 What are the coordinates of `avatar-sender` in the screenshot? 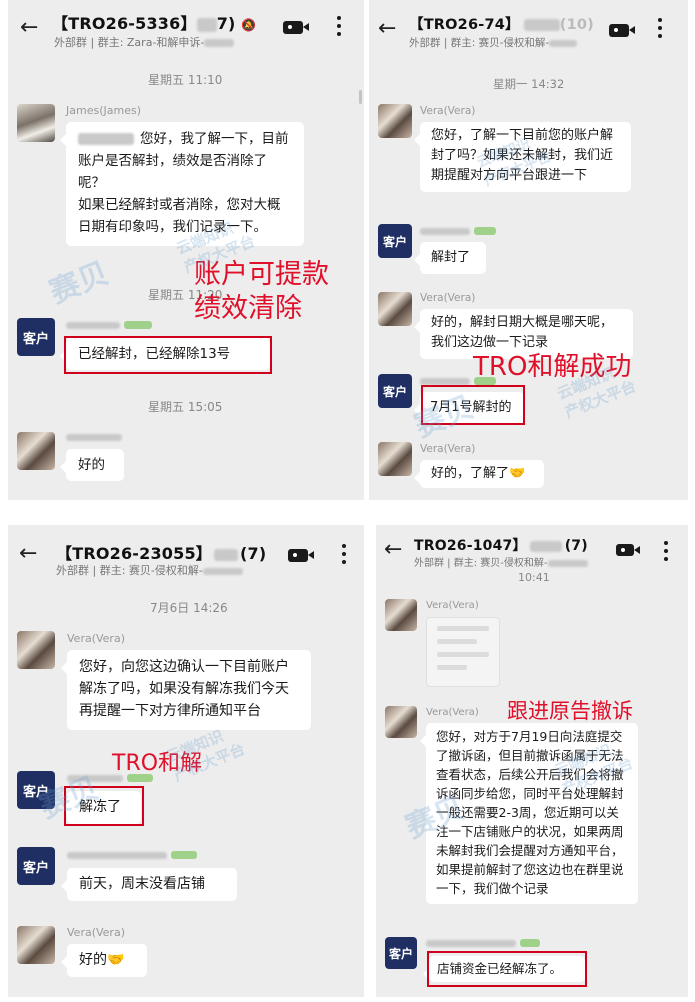 It's located at (36, 451).